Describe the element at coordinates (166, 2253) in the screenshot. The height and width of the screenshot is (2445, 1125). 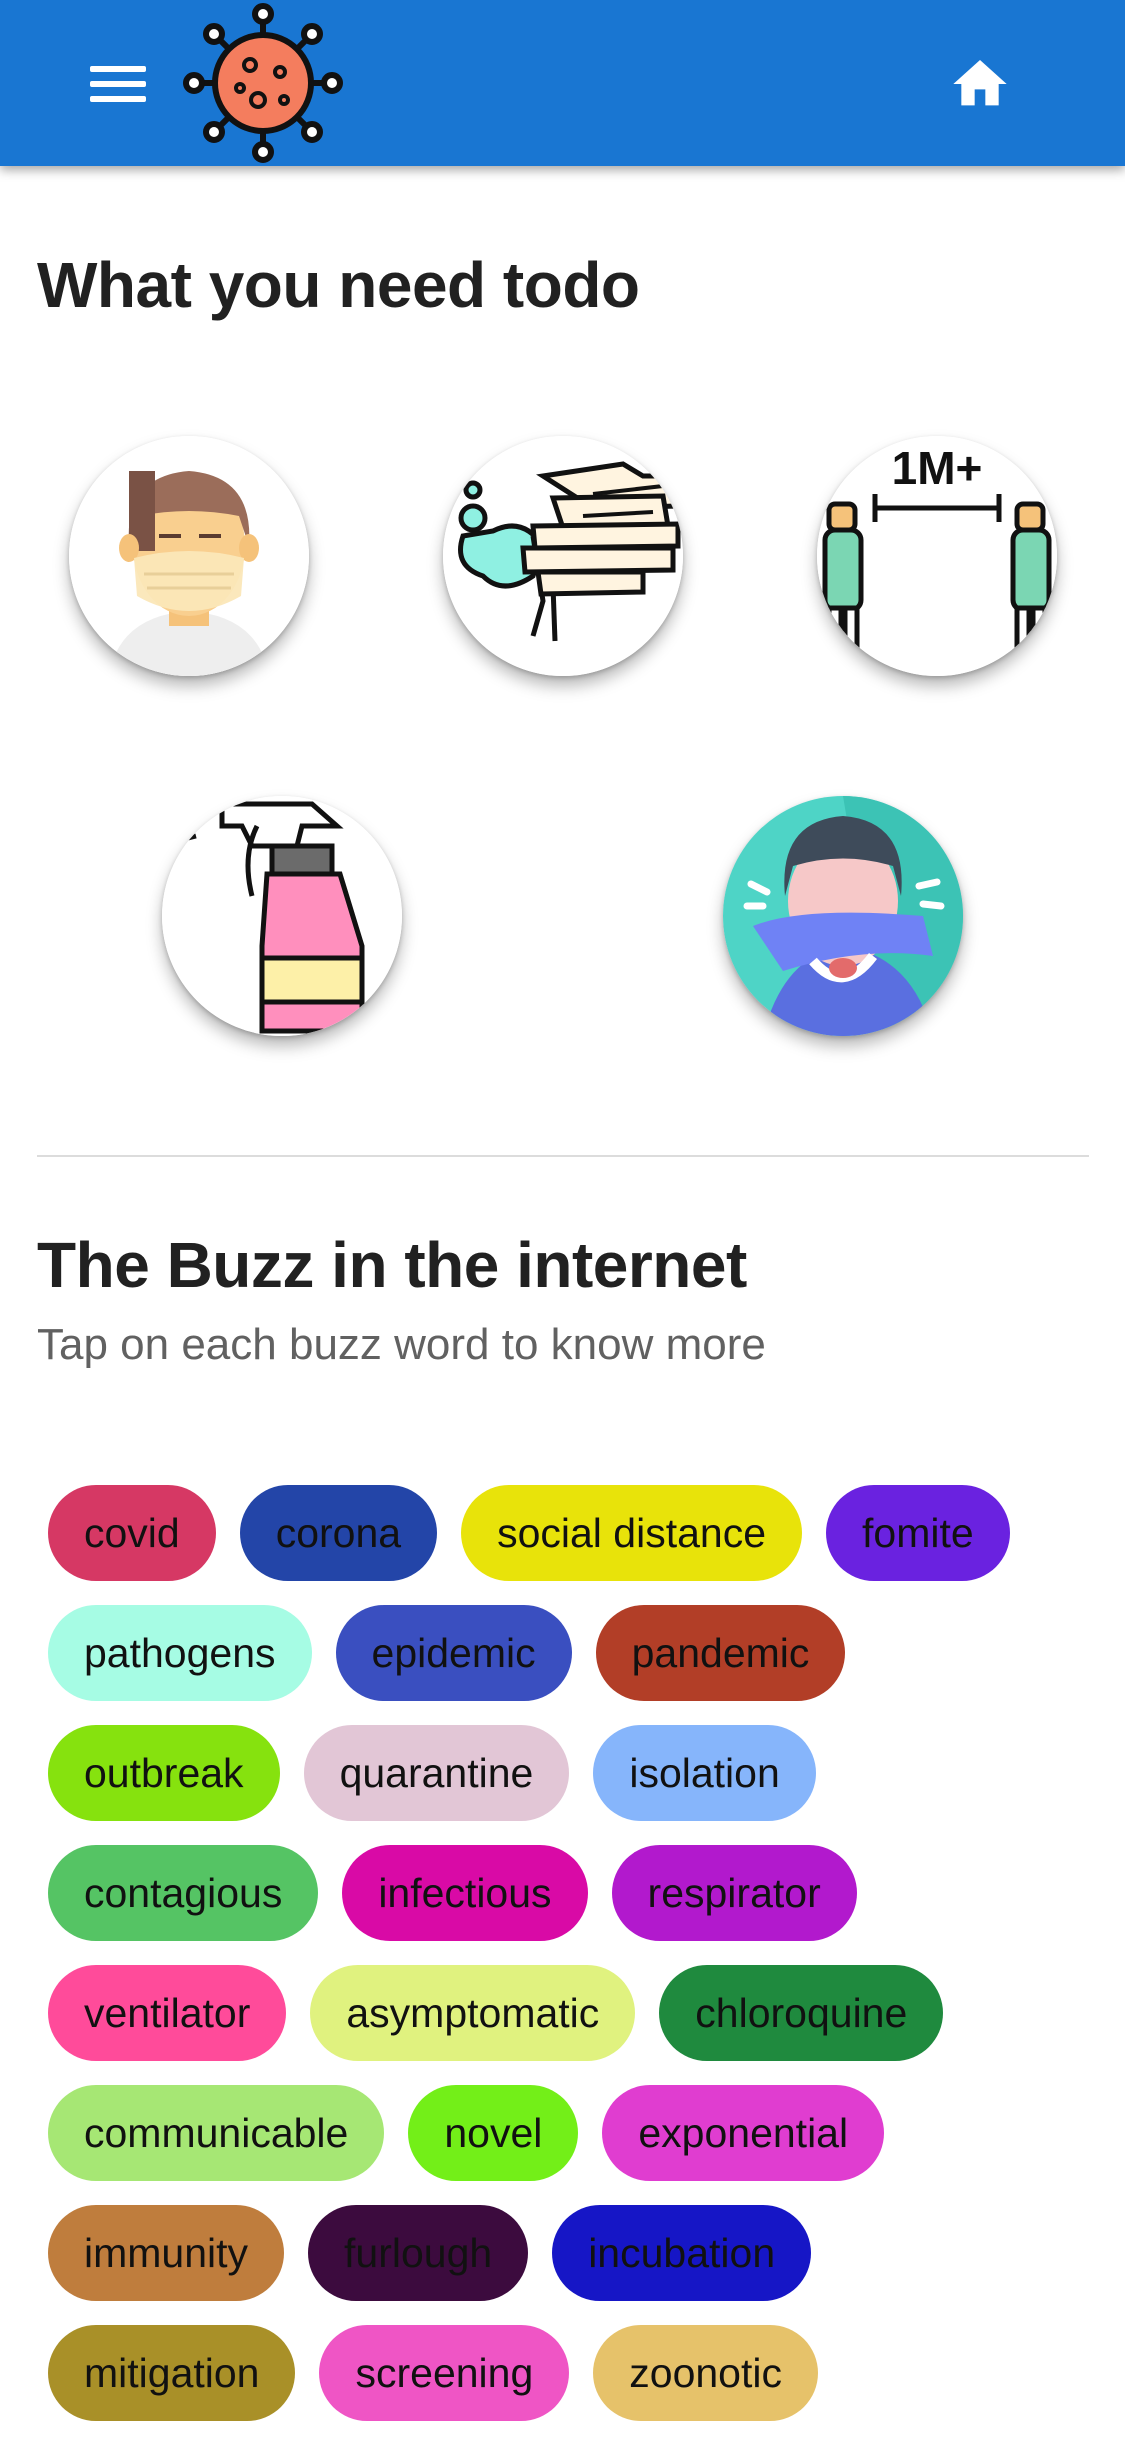
I see `buzz-chip-immunity: immunity` at that location.